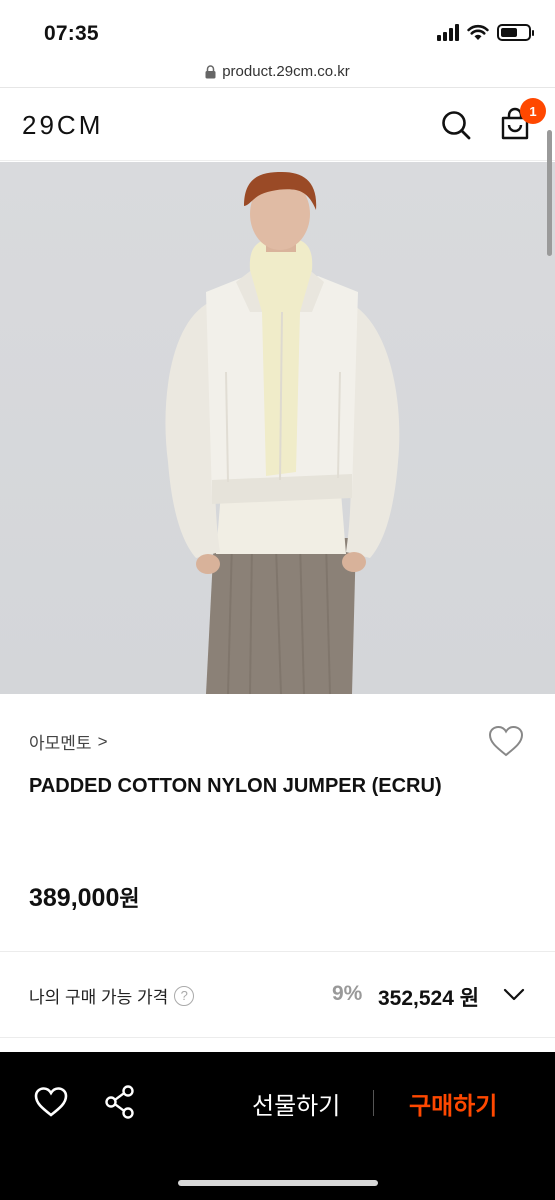 This screenshot has width=555, height=1200. What do you see at coordinates (296, 1103) in the screenshot?
I see `gift-button: 선물하기` at bounding box center [296, 1103].